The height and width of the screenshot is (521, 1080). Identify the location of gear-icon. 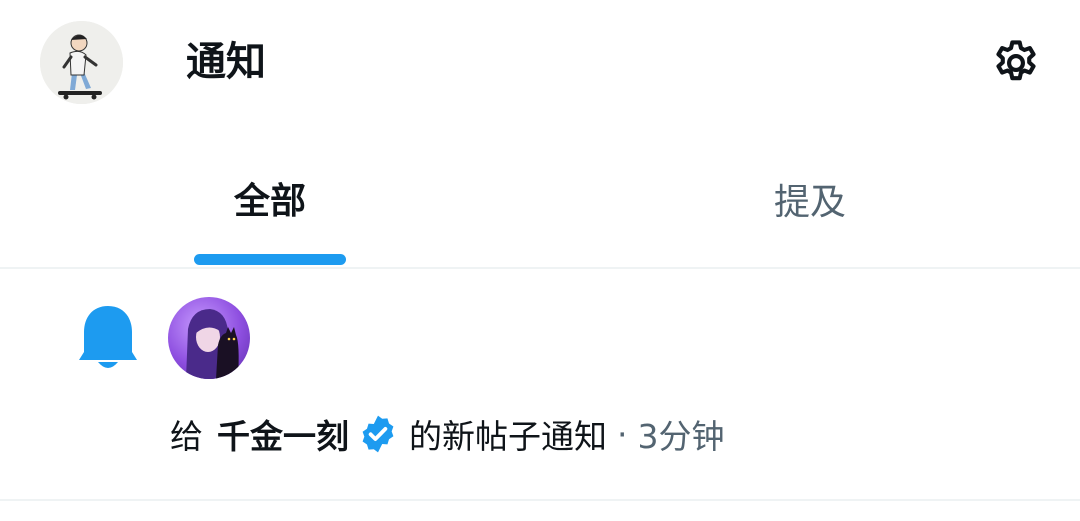
(1016, 60).